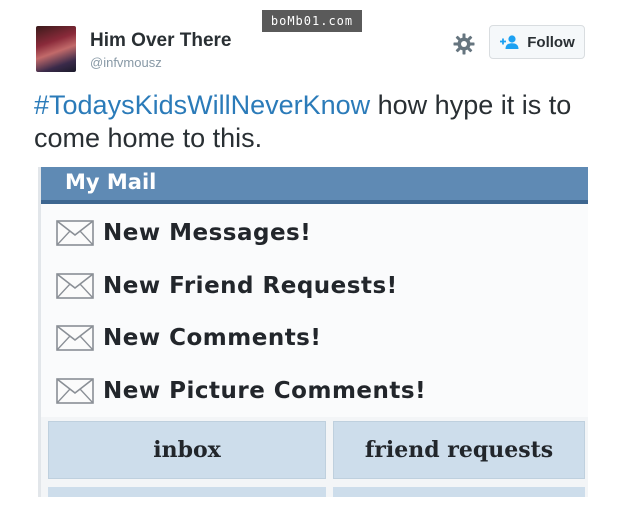 The image size is (625, 505). What do you see at coordinates (464, 44) in the screenshot?
I see `gear-icon` at bounding box center [464, 44].